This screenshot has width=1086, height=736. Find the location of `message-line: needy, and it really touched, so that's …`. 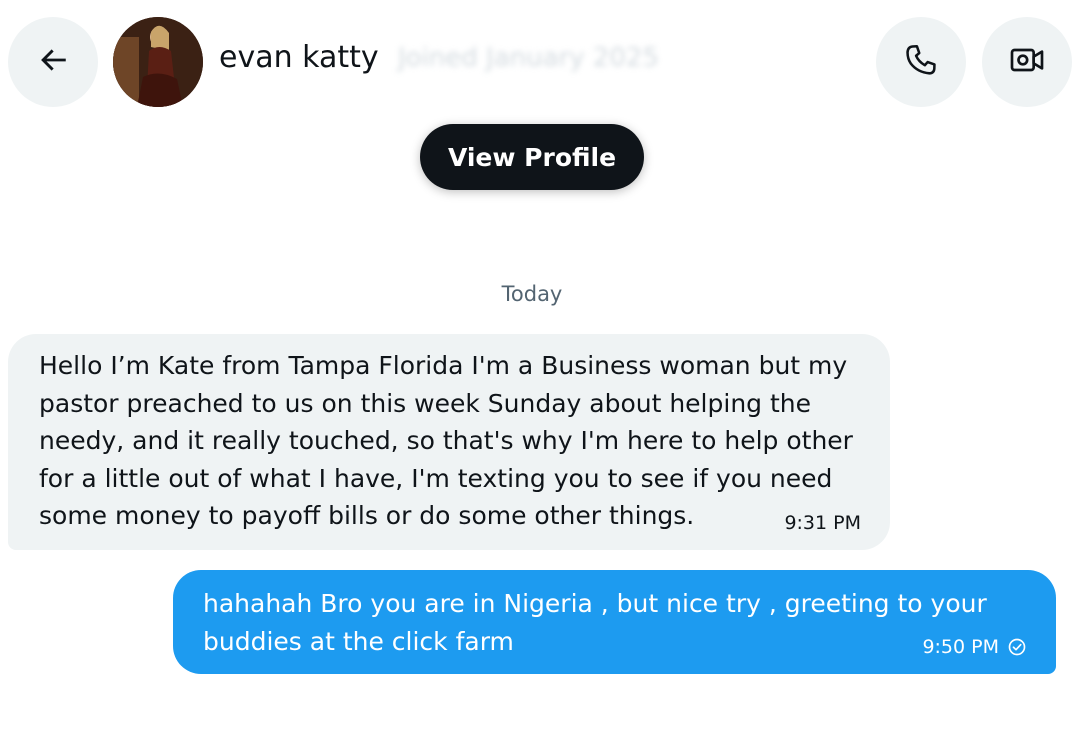

message-line: needy, and it really touched, so that's … is located at coordinates (446, 440).